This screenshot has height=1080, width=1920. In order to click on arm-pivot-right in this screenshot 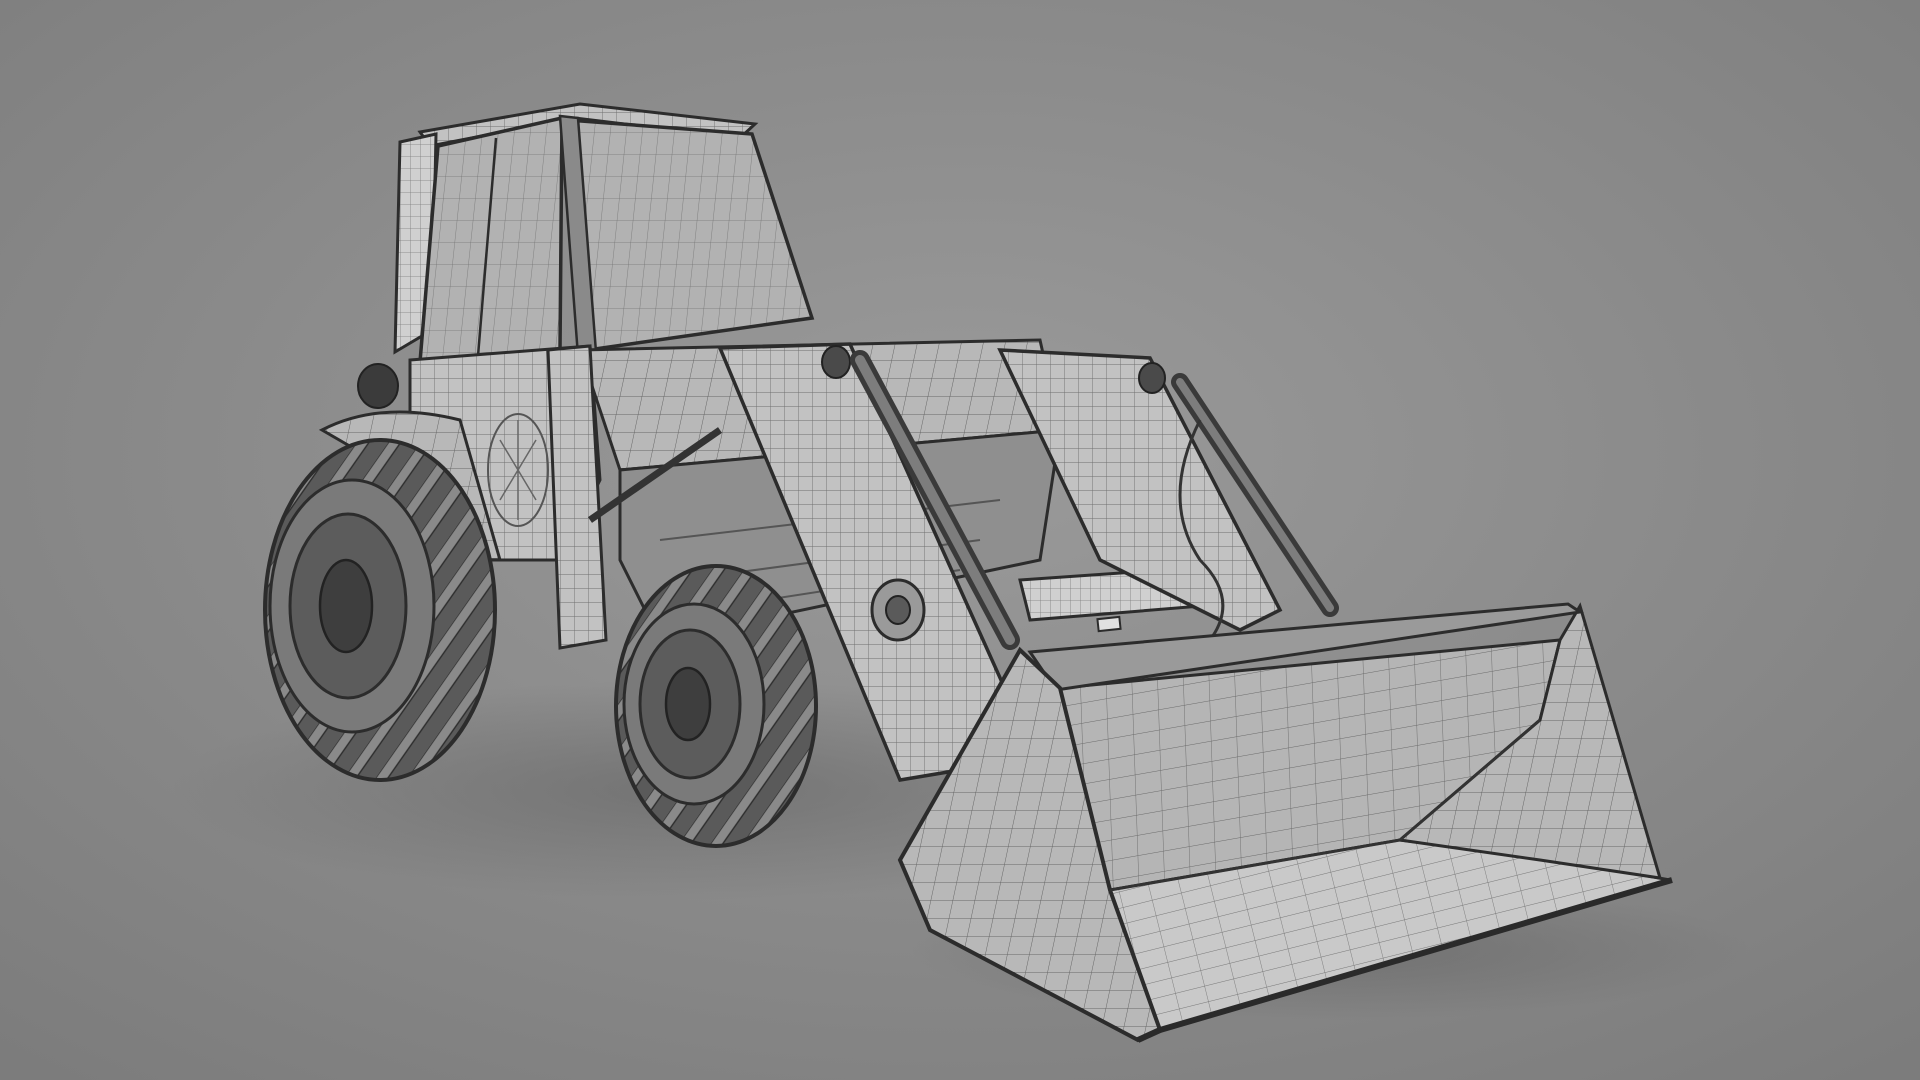, I will do `click(1152, 378)`.